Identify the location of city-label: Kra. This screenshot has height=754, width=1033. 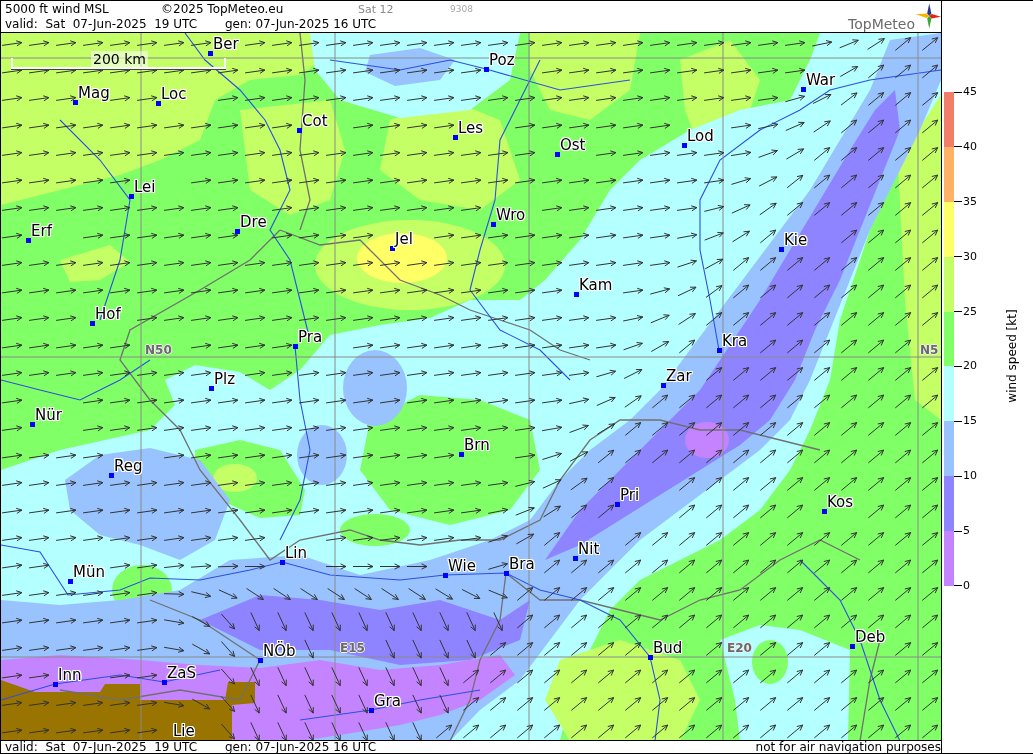
(735, 341).